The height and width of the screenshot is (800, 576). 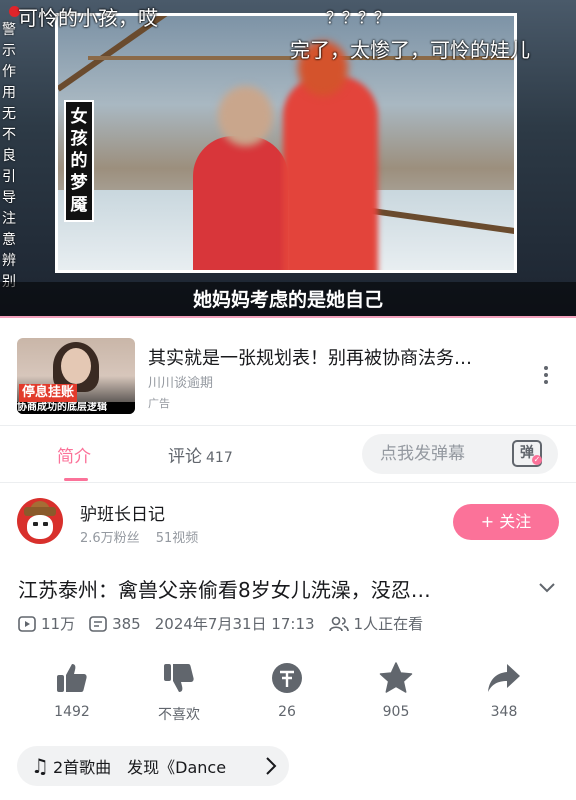 What do you see at coordinates (234, 624) in the screenshot?
I see `publish-date: 2024年7月31日 17:13` at bounding box center [234, 624].